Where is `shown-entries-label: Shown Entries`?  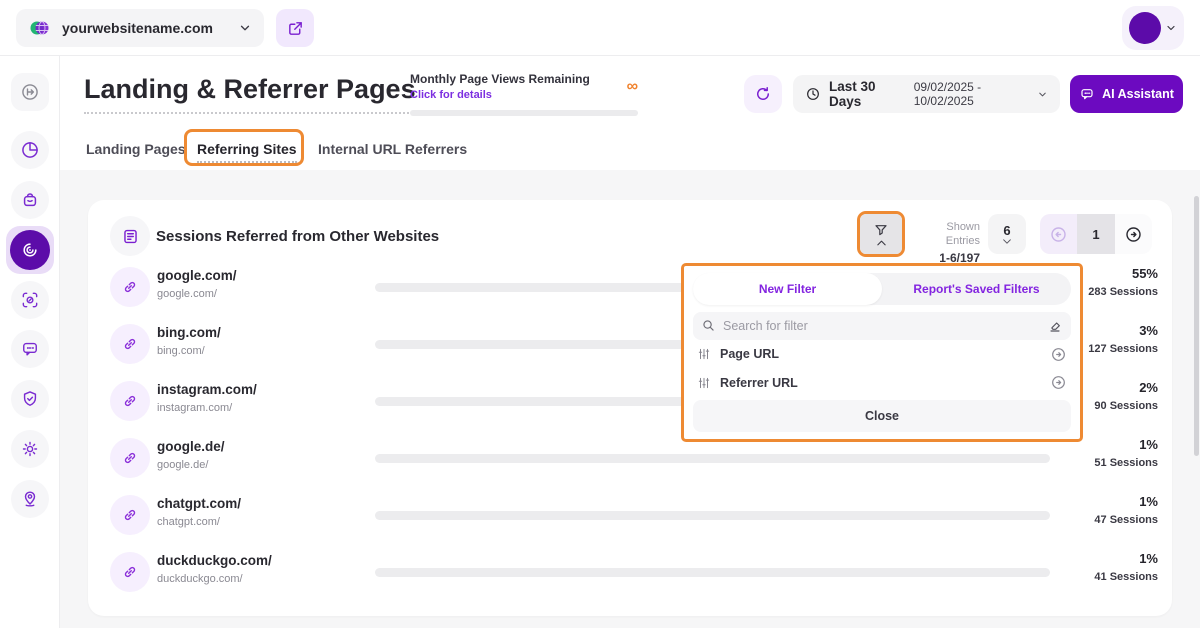
shown-entries-label: Shown Entries is located at coordinates (962, 234).